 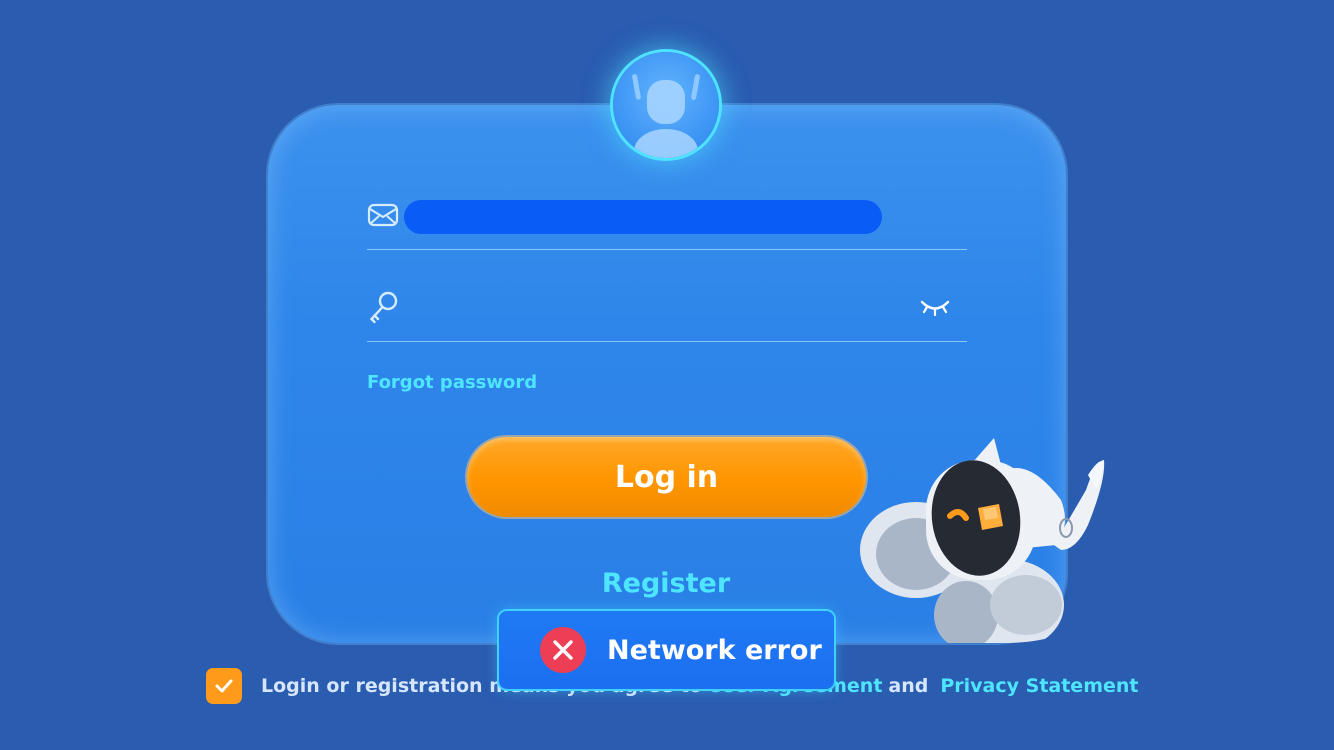 I want to click on password-input, so click(x=657, y=306).